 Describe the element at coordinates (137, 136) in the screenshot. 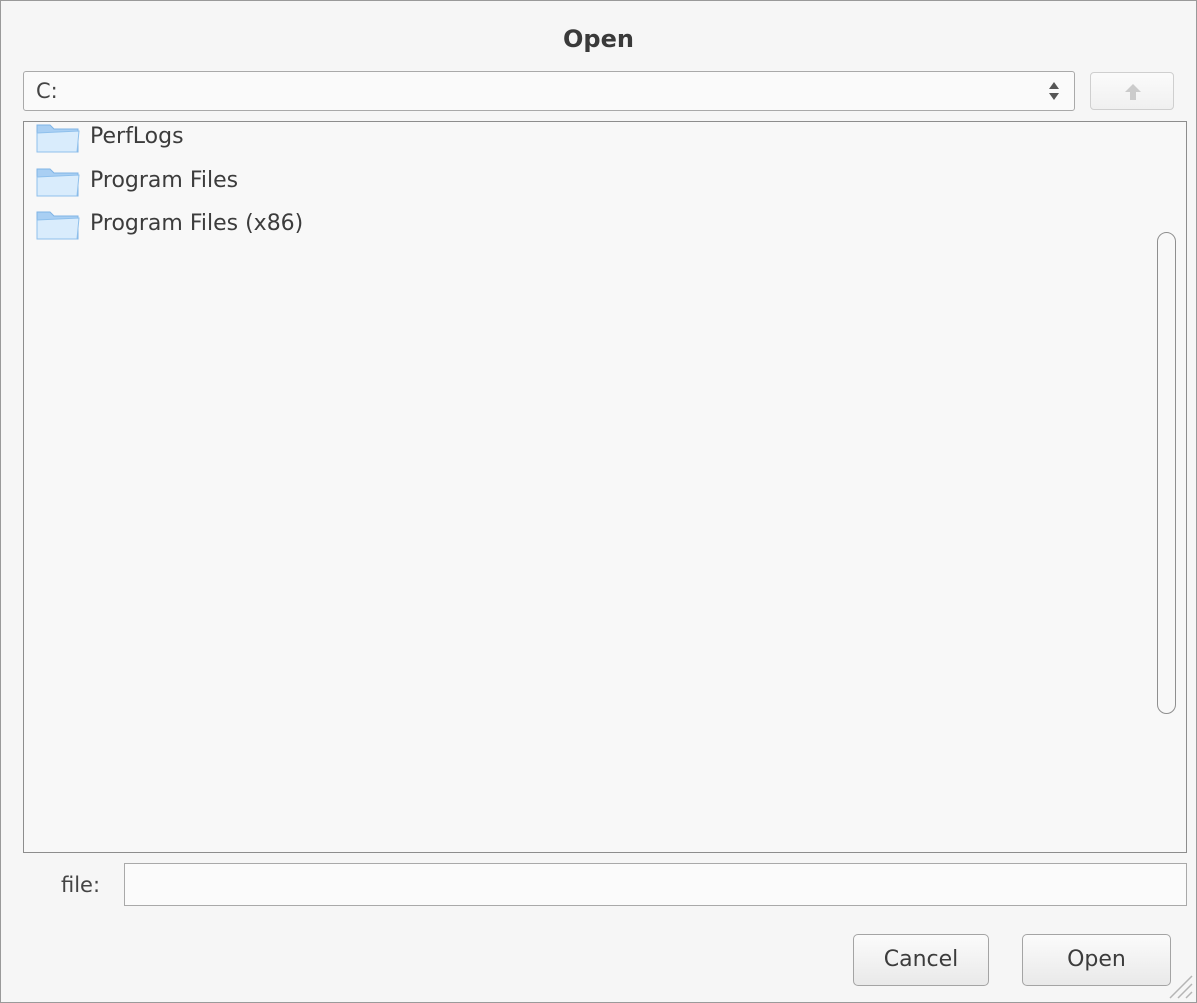

I see `list-item-label: PerfLogs` at that location.